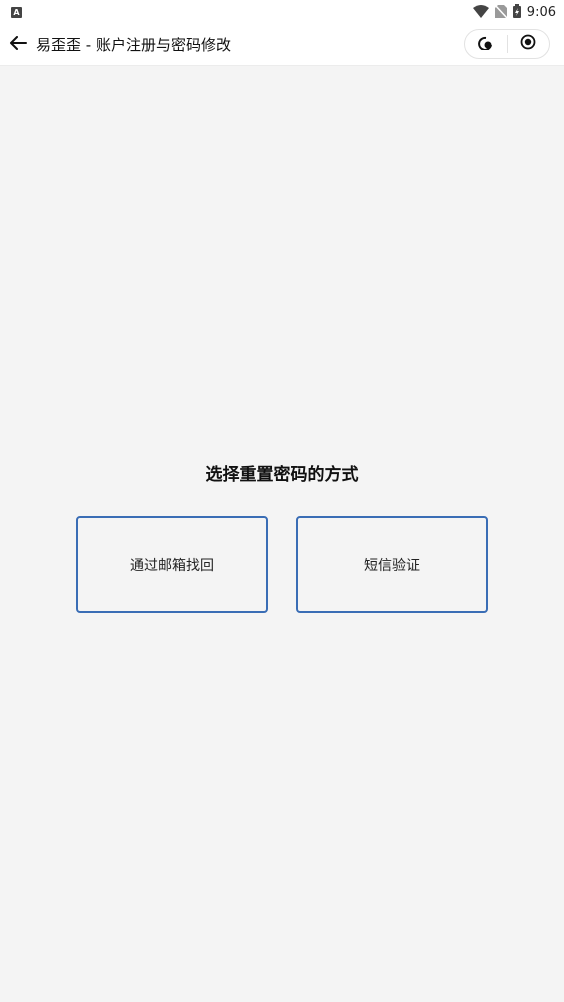  I want to click on more-dots-icon, so click(486, 44).